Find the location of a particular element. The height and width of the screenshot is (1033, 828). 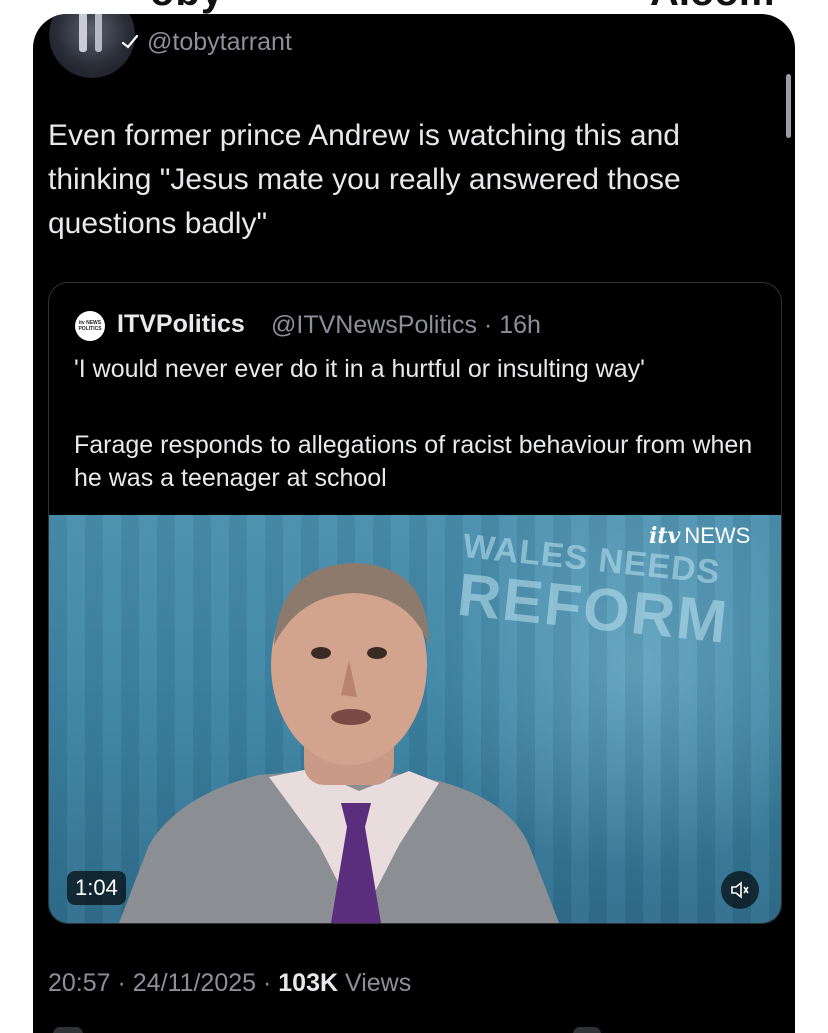

author-handle: @tobytarrant is located at coordinates (219, 42).